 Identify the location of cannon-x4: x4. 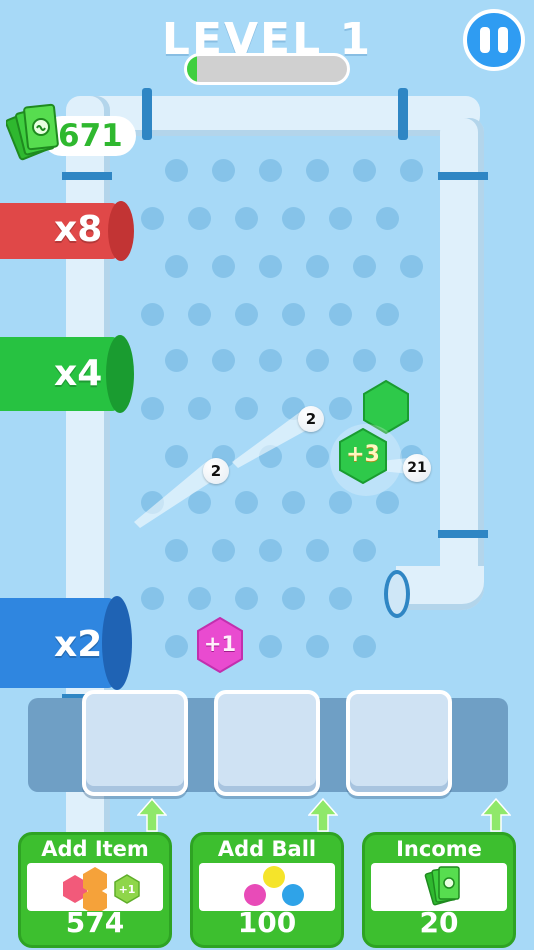
(67, 374).